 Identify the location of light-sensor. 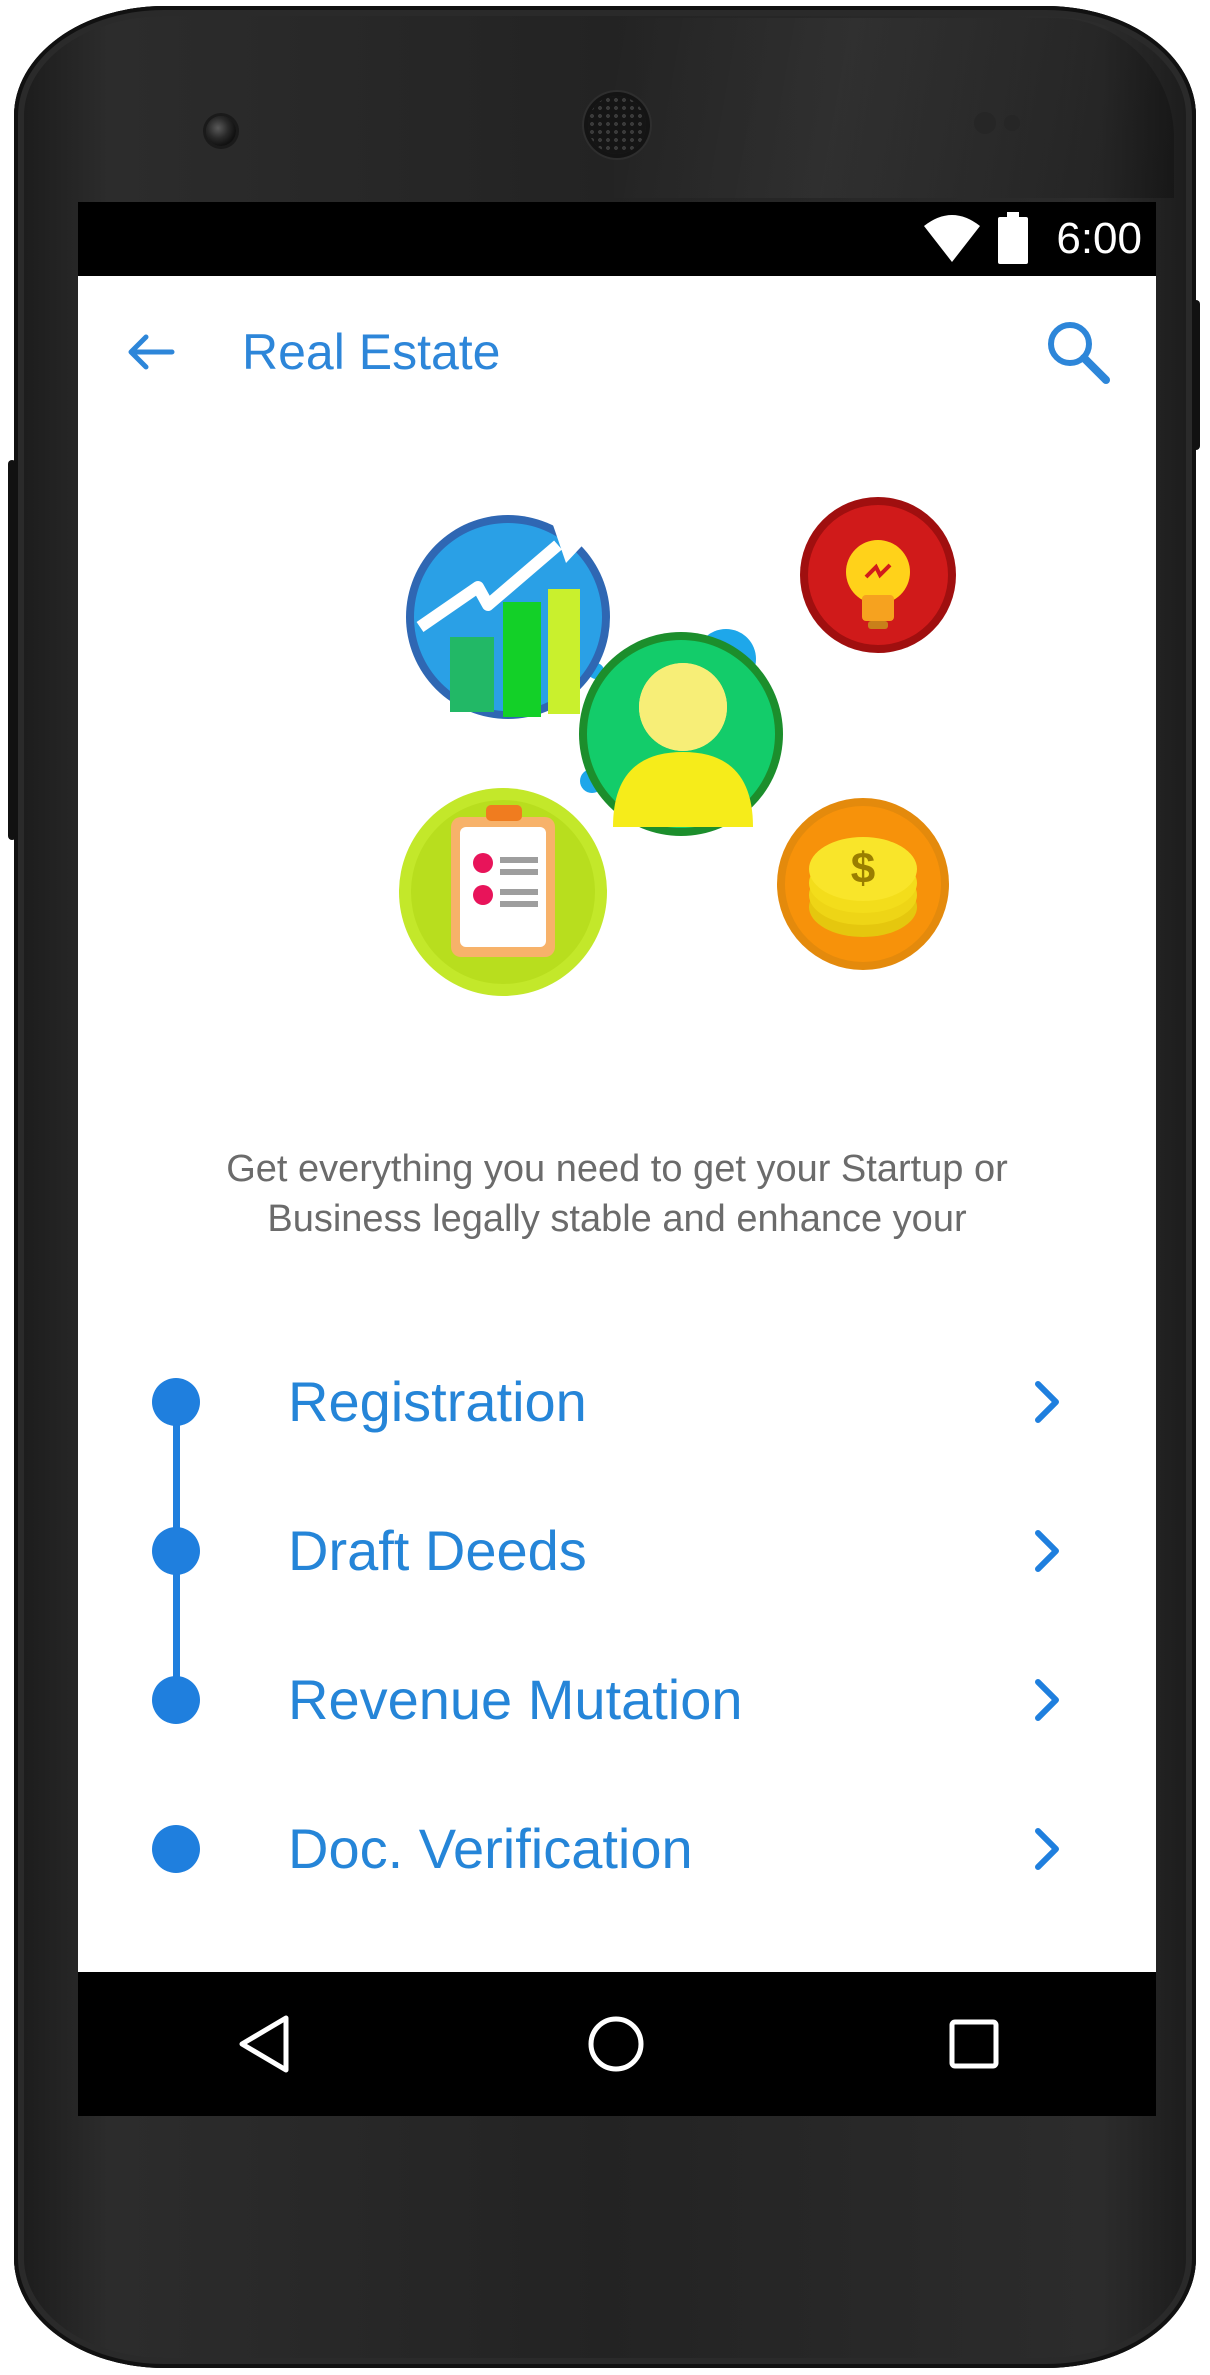
(1012, 123).